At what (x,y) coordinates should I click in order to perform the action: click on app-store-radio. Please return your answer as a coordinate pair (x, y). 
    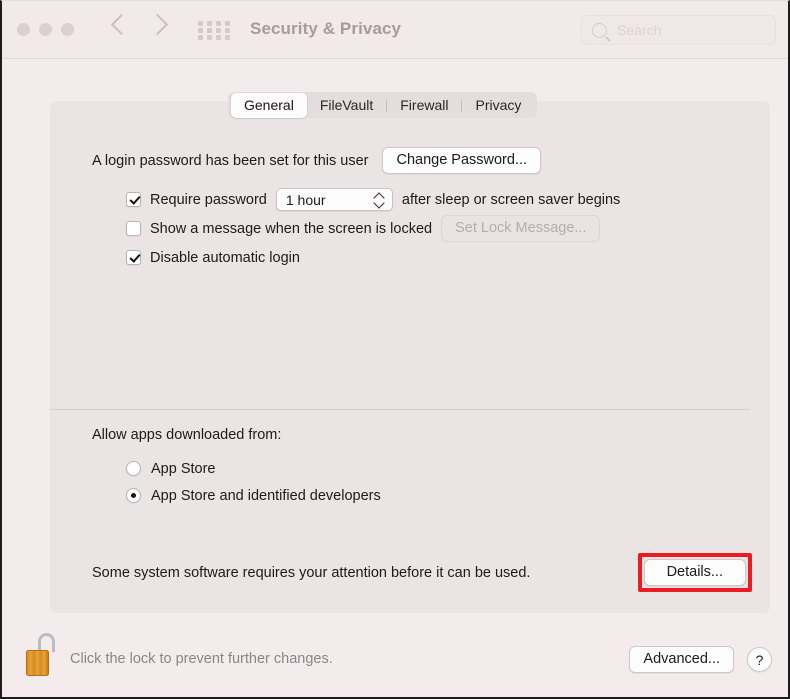
    Looking at the image, I should click on (133, 468).